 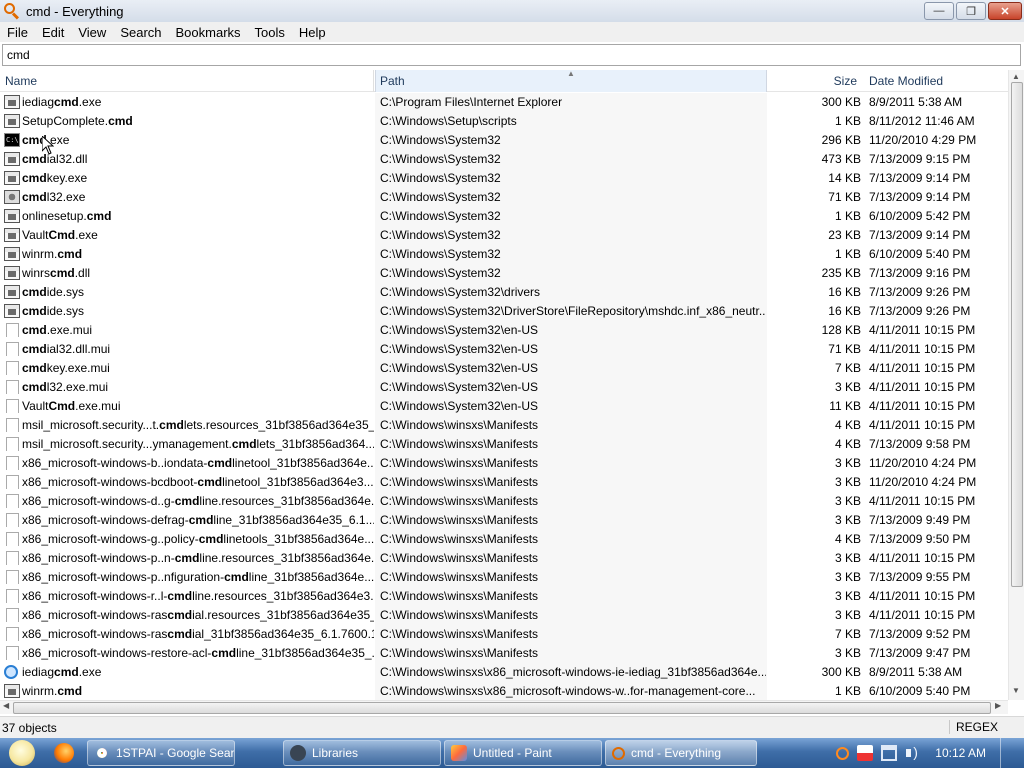 I want to click on column-date-modified: Date Modified, so click(x=934, y=81).